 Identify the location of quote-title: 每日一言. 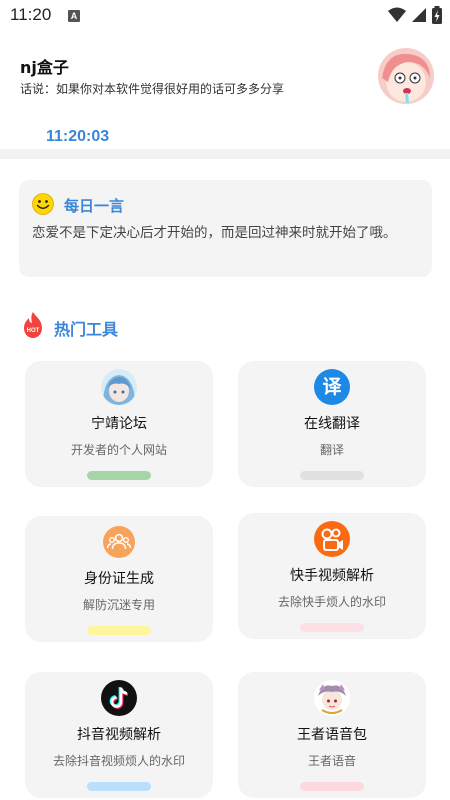
(94, 206).